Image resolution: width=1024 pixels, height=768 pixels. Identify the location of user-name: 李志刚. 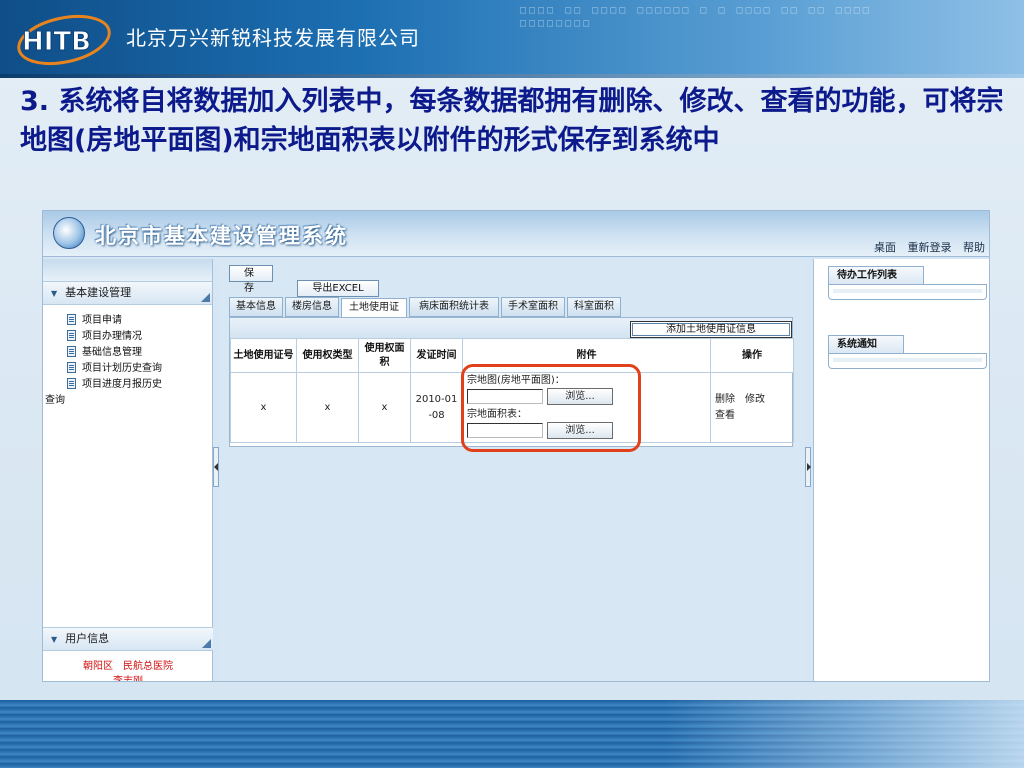
(128, 679).